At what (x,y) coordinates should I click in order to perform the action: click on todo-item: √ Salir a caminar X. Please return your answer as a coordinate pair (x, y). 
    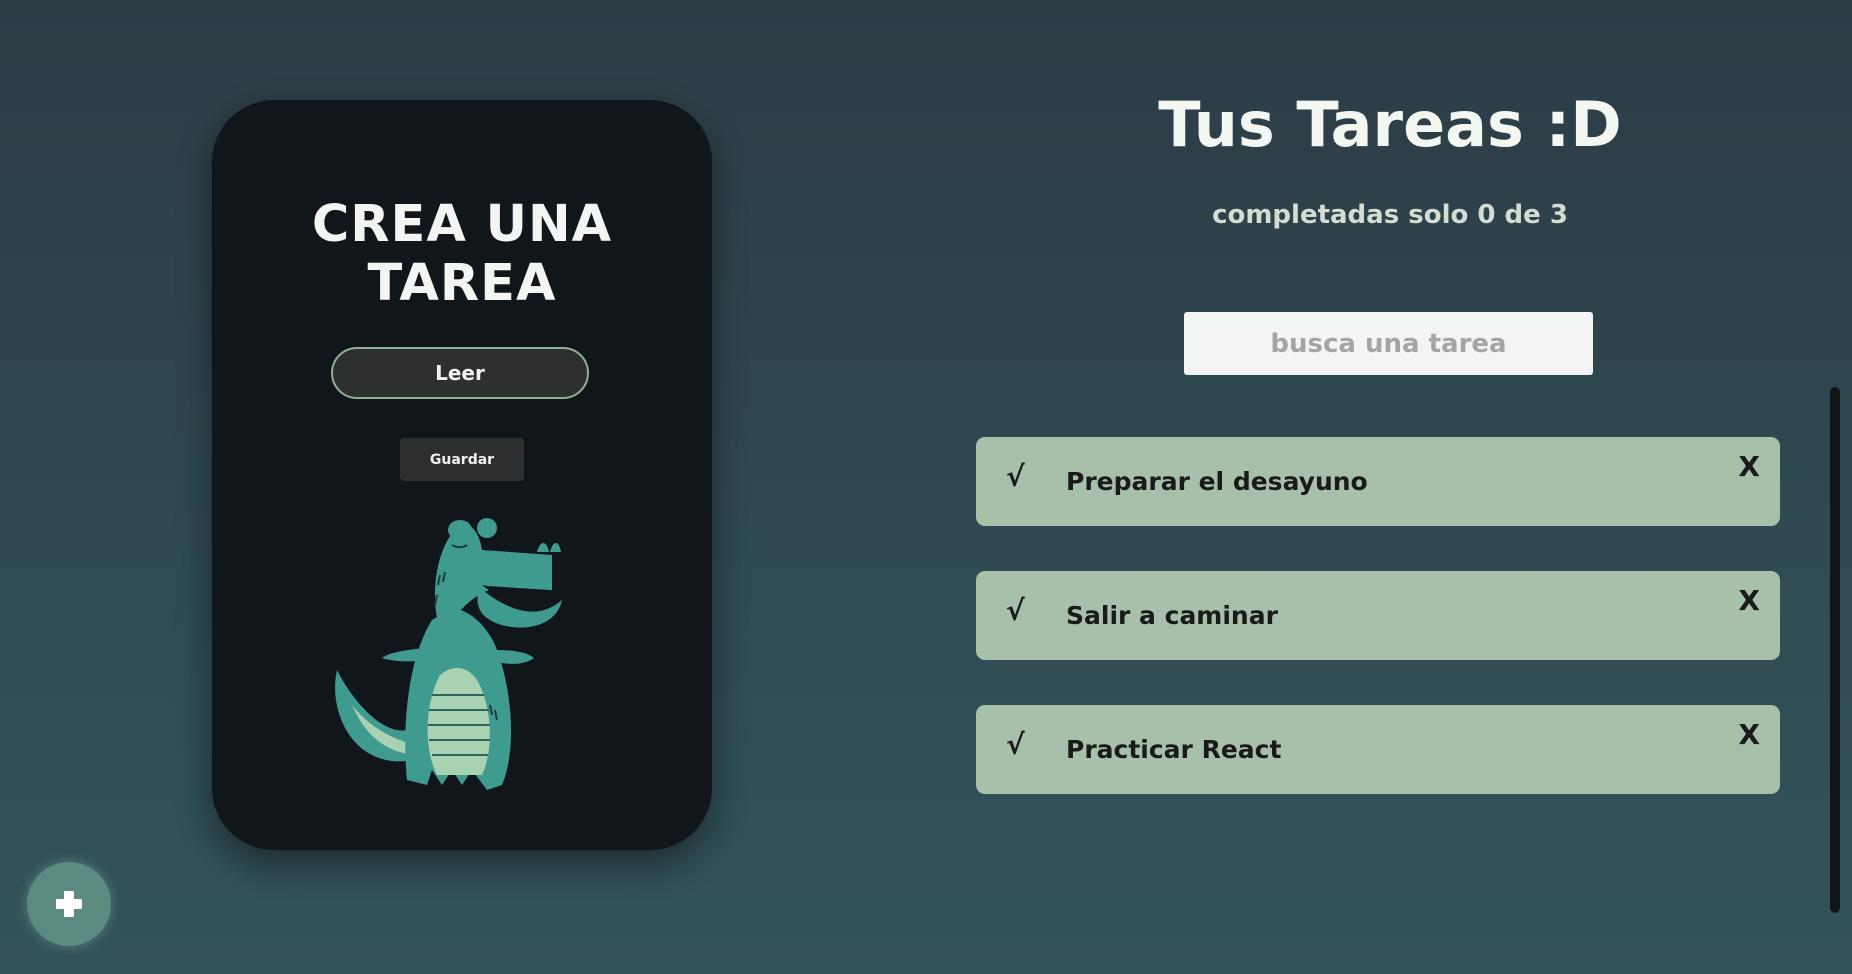
    Looking at the image, I should click on (1378, 615).